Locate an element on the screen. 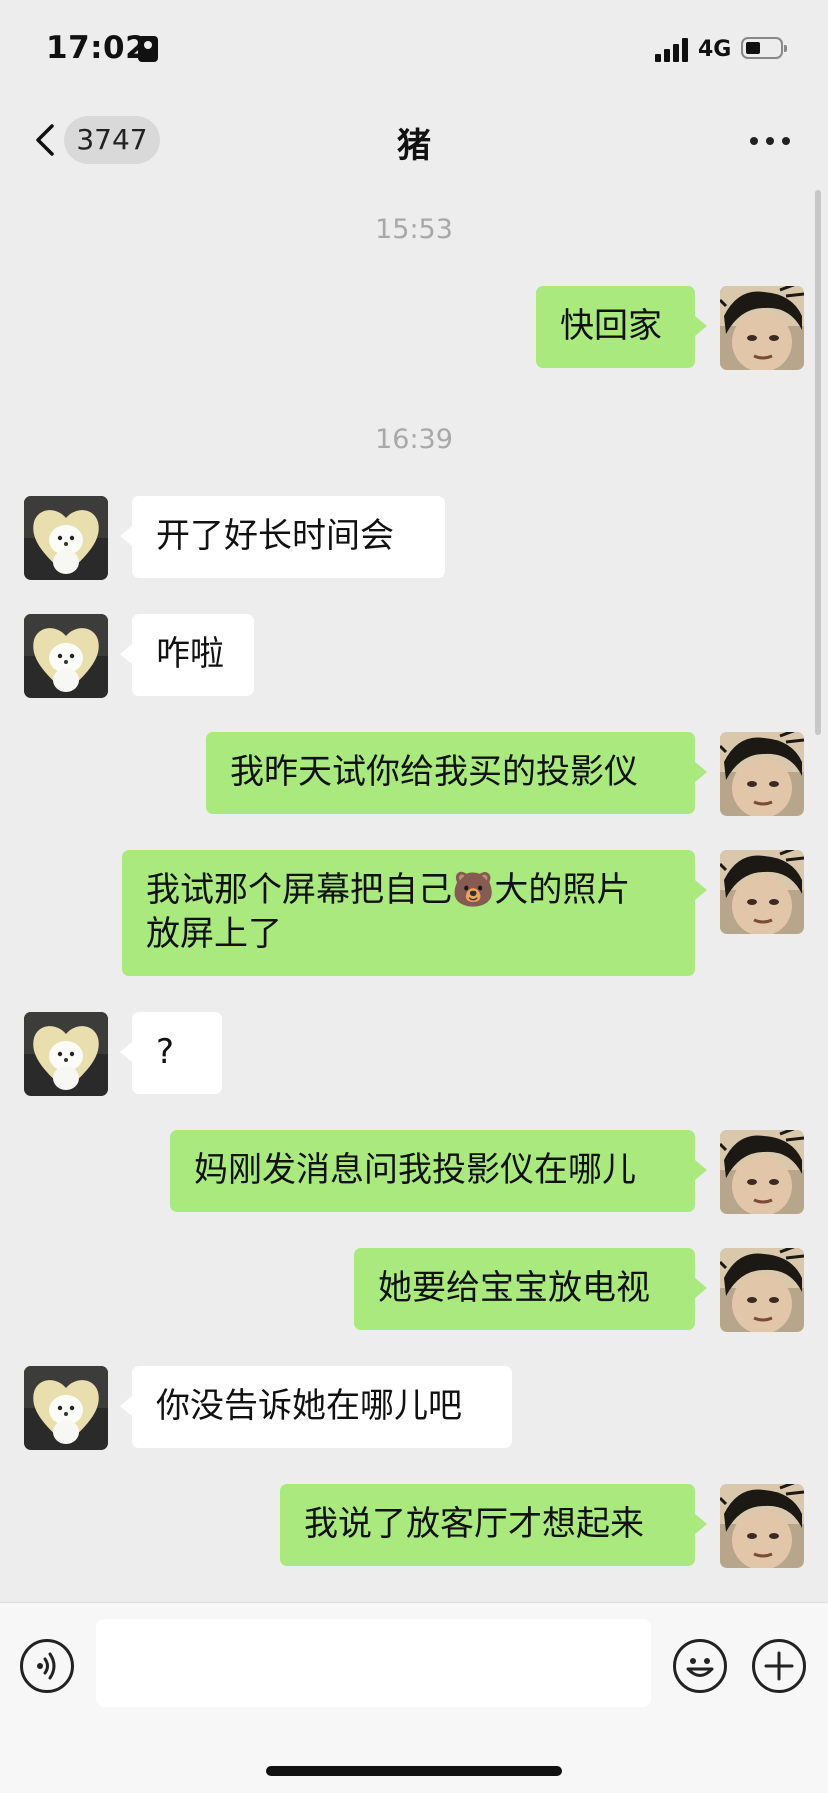 The height and width of the screenshot is (1793, 828). message-bubble-received: ? is located at coordinates (171, 1053).